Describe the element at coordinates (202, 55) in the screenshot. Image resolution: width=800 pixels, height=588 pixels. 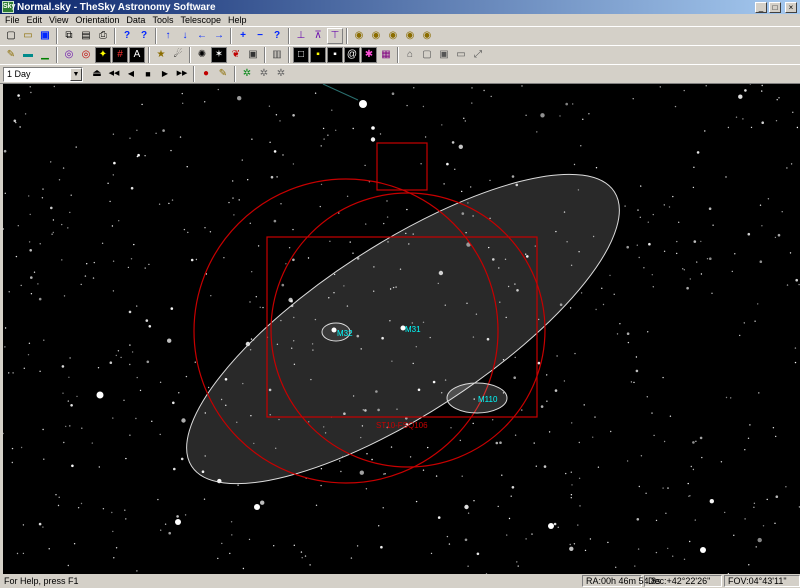
I see `nebulae-icon: ✺` at that location.